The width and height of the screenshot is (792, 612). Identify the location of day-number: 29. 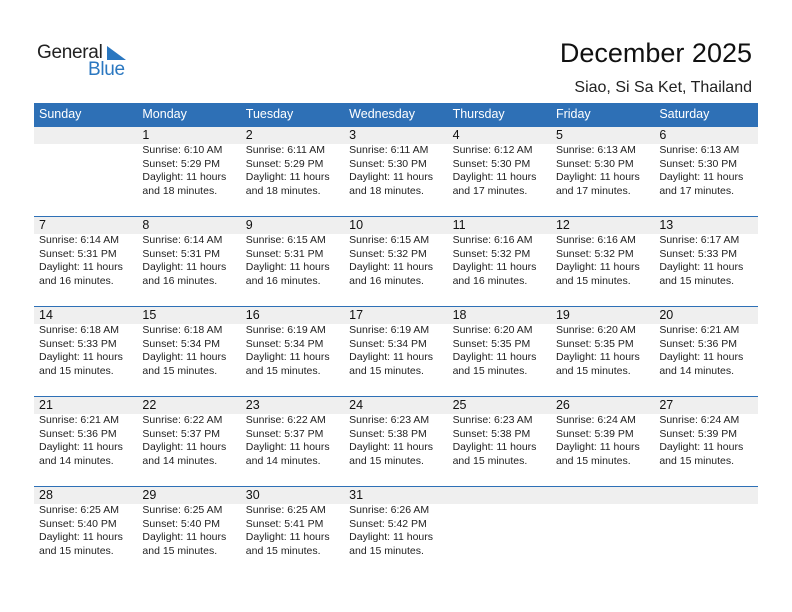
(149, 495).